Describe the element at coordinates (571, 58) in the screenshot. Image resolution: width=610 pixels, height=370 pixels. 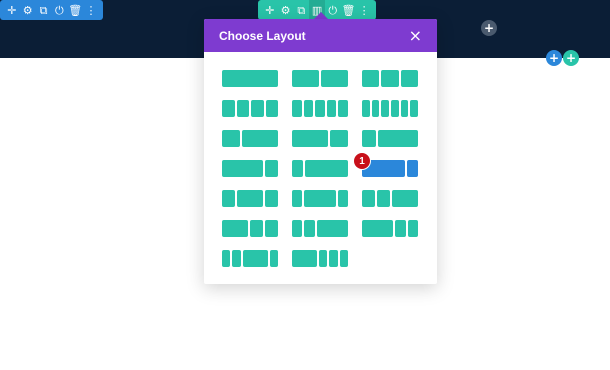
I see `add-row-button: +` at that location.